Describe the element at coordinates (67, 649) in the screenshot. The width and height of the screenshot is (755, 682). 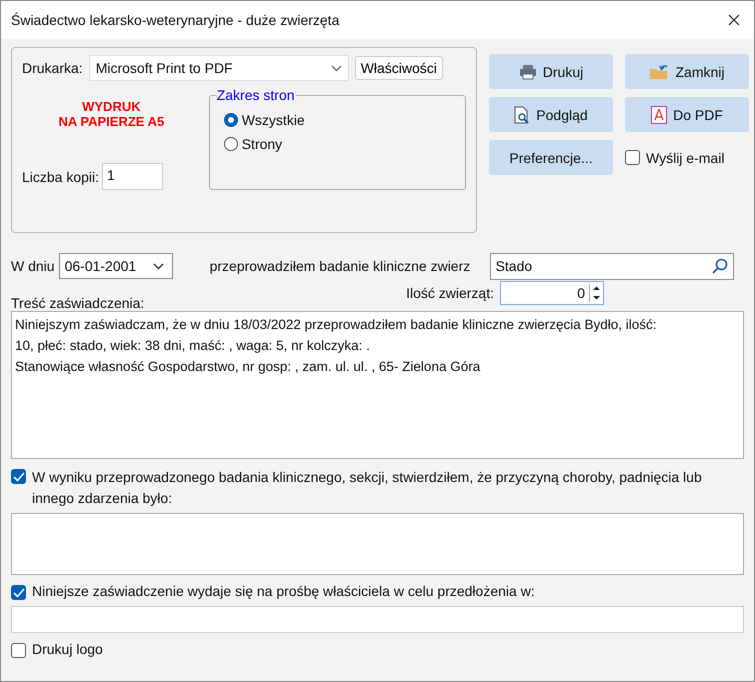
I see `print-logo-label: Drukuj logo` at that location.